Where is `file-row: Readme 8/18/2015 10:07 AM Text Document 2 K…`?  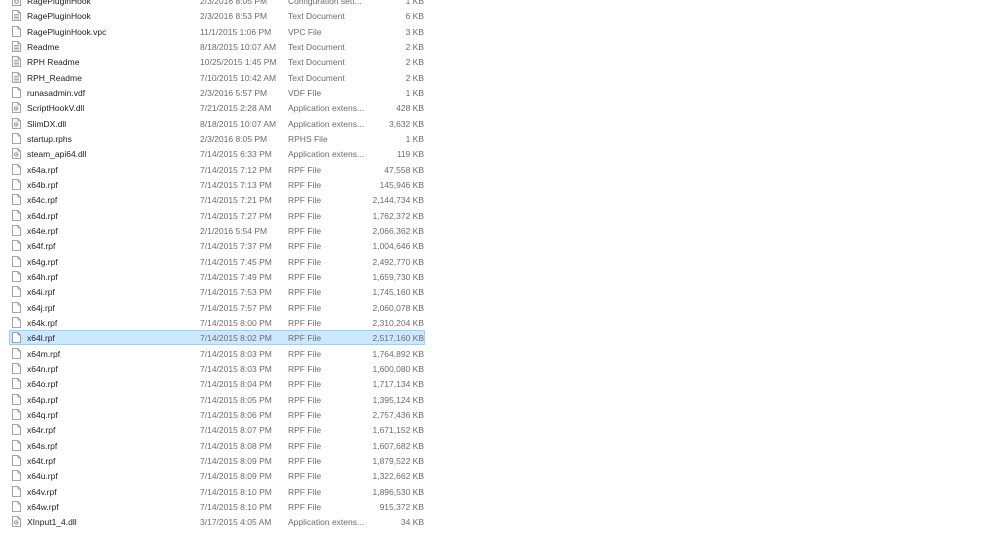
file-row: Readme 8/18/2015 10:07 AM Text Document 2 K… is located at coordinates (500, 47).